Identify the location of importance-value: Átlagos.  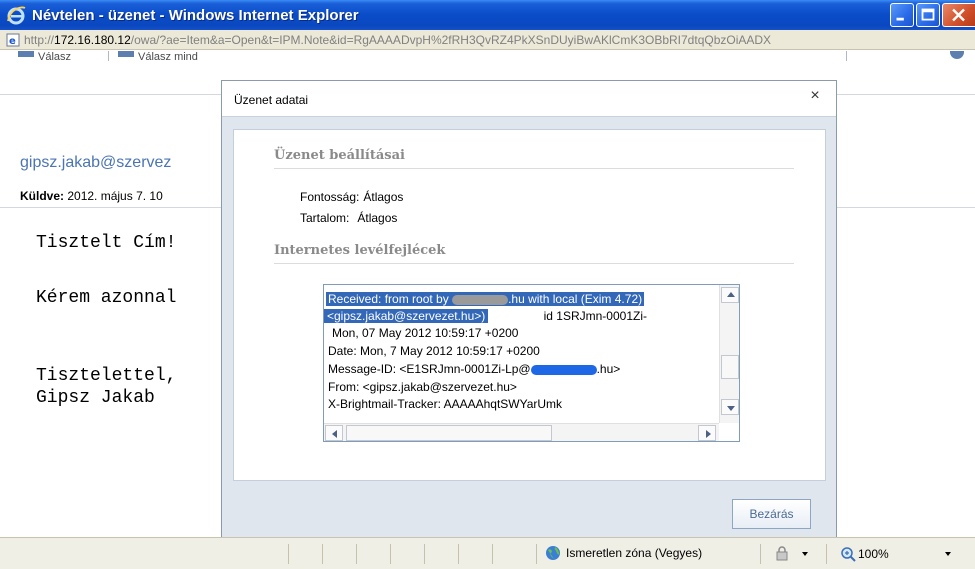
(383, 197).